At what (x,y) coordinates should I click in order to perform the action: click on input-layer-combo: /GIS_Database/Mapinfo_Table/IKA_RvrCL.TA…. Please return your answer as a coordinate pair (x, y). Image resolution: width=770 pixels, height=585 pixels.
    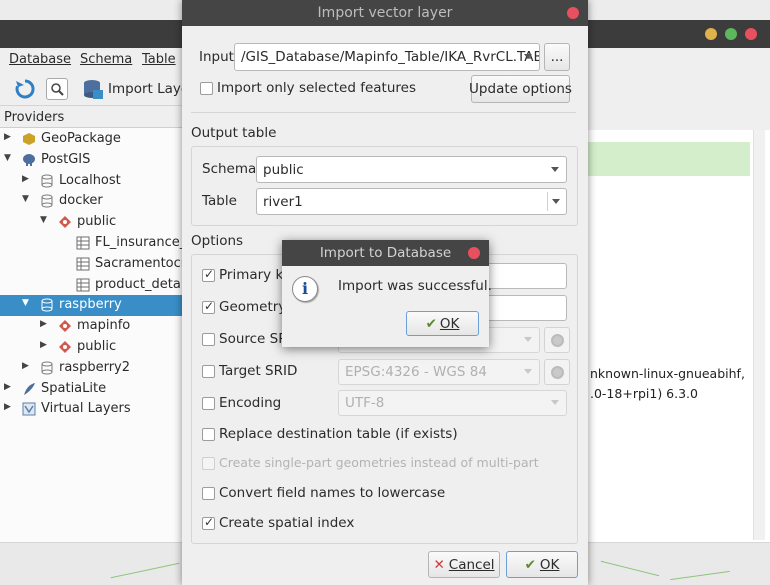
    Looking at the image, I should click on (387, 57).